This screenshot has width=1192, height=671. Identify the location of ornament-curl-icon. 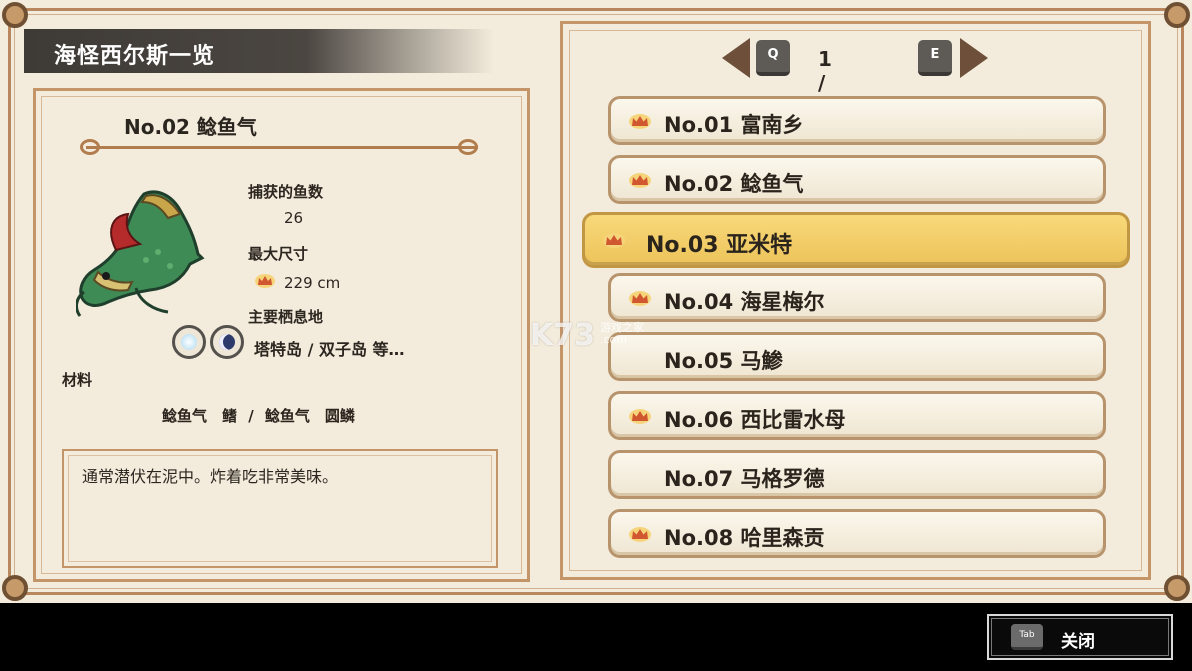
(468, 147).